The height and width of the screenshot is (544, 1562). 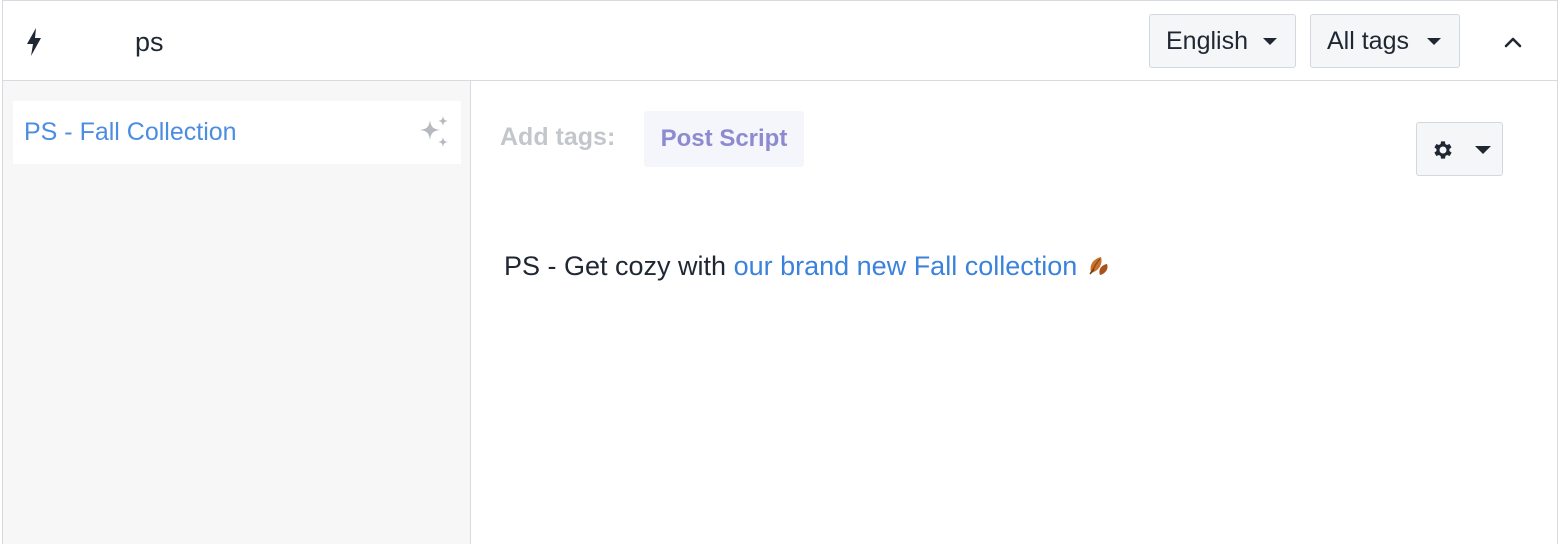 I want to click on search-input: ps, so click(x=149, y=42).